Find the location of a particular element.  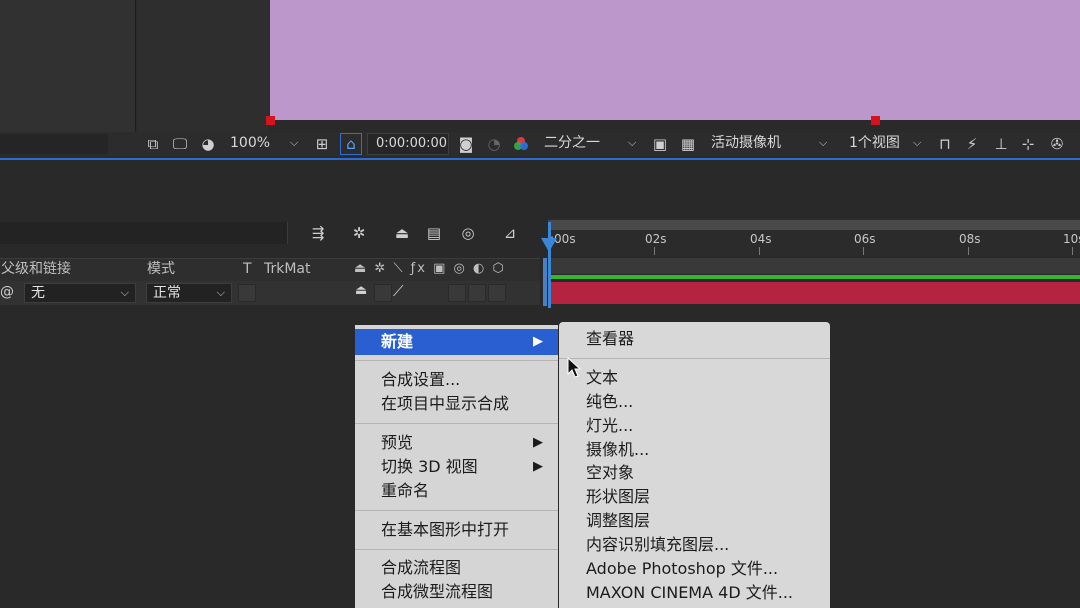

timeline-icon: ⊥ is located at coordinates (1001, 144).